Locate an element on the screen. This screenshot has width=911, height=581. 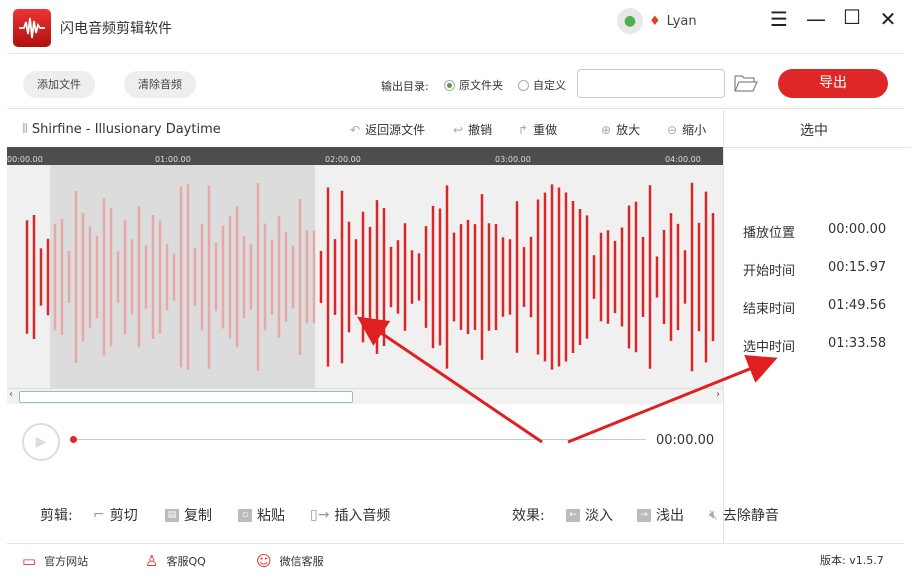
track-name-text: Shirfine - Illusionary Daytime is located at coordinates (126, 129).